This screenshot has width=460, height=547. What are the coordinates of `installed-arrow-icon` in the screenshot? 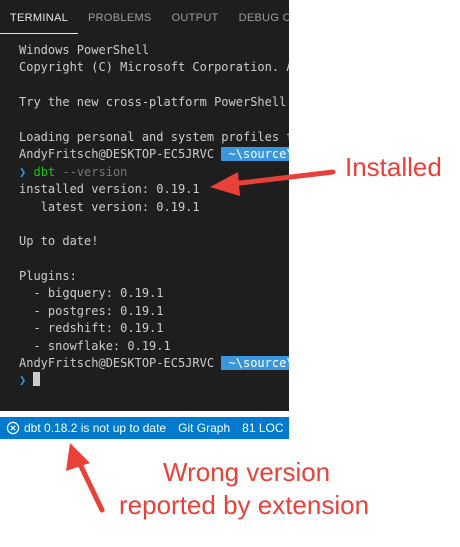 It's located at (273, 182).